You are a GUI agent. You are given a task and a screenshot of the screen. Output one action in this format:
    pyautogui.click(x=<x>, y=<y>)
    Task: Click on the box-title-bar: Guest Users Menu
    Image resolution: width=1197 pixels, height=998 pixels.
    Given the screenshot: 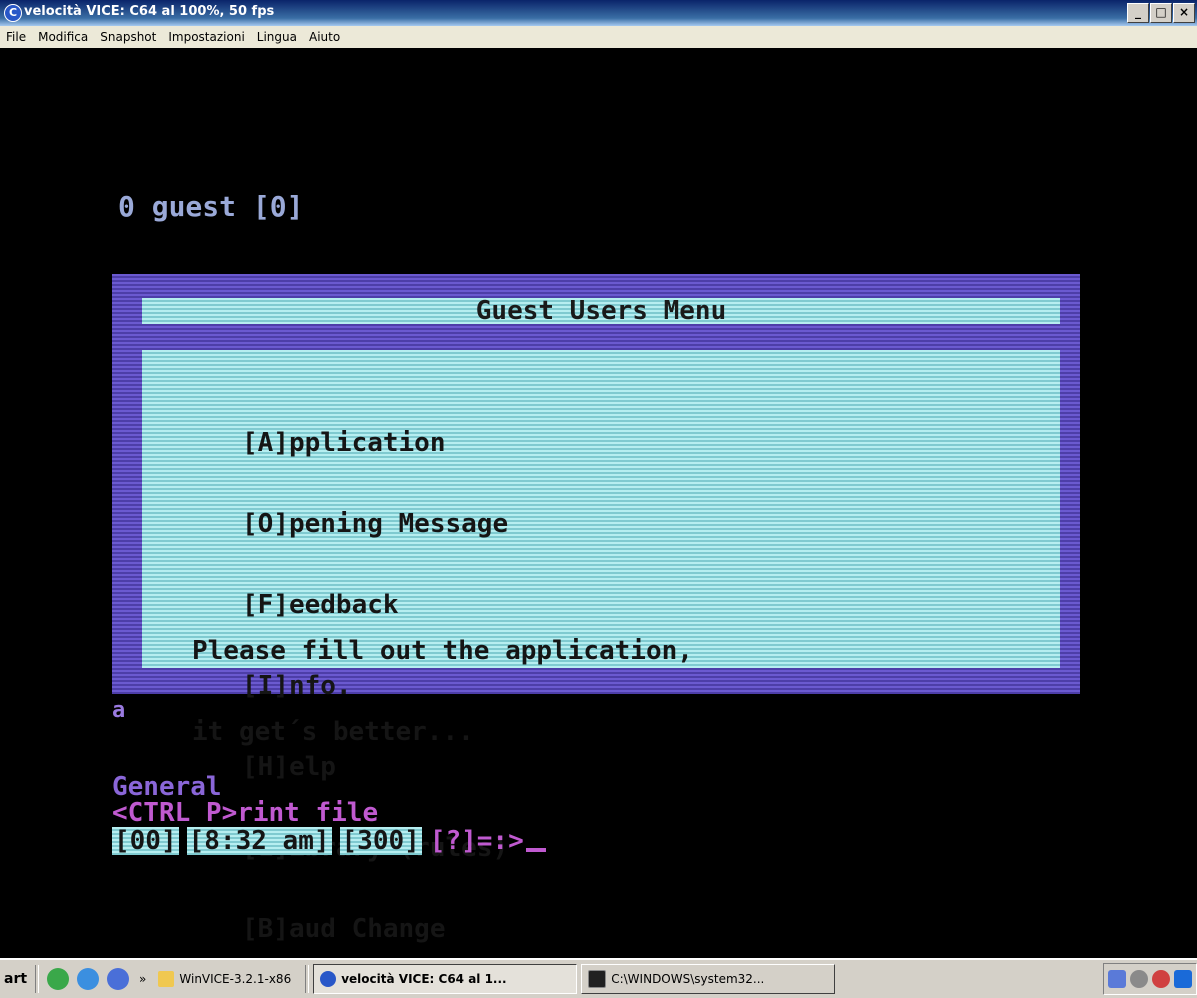 What is the action you would take?
    pyautogui.click(x=601, y=311)
    